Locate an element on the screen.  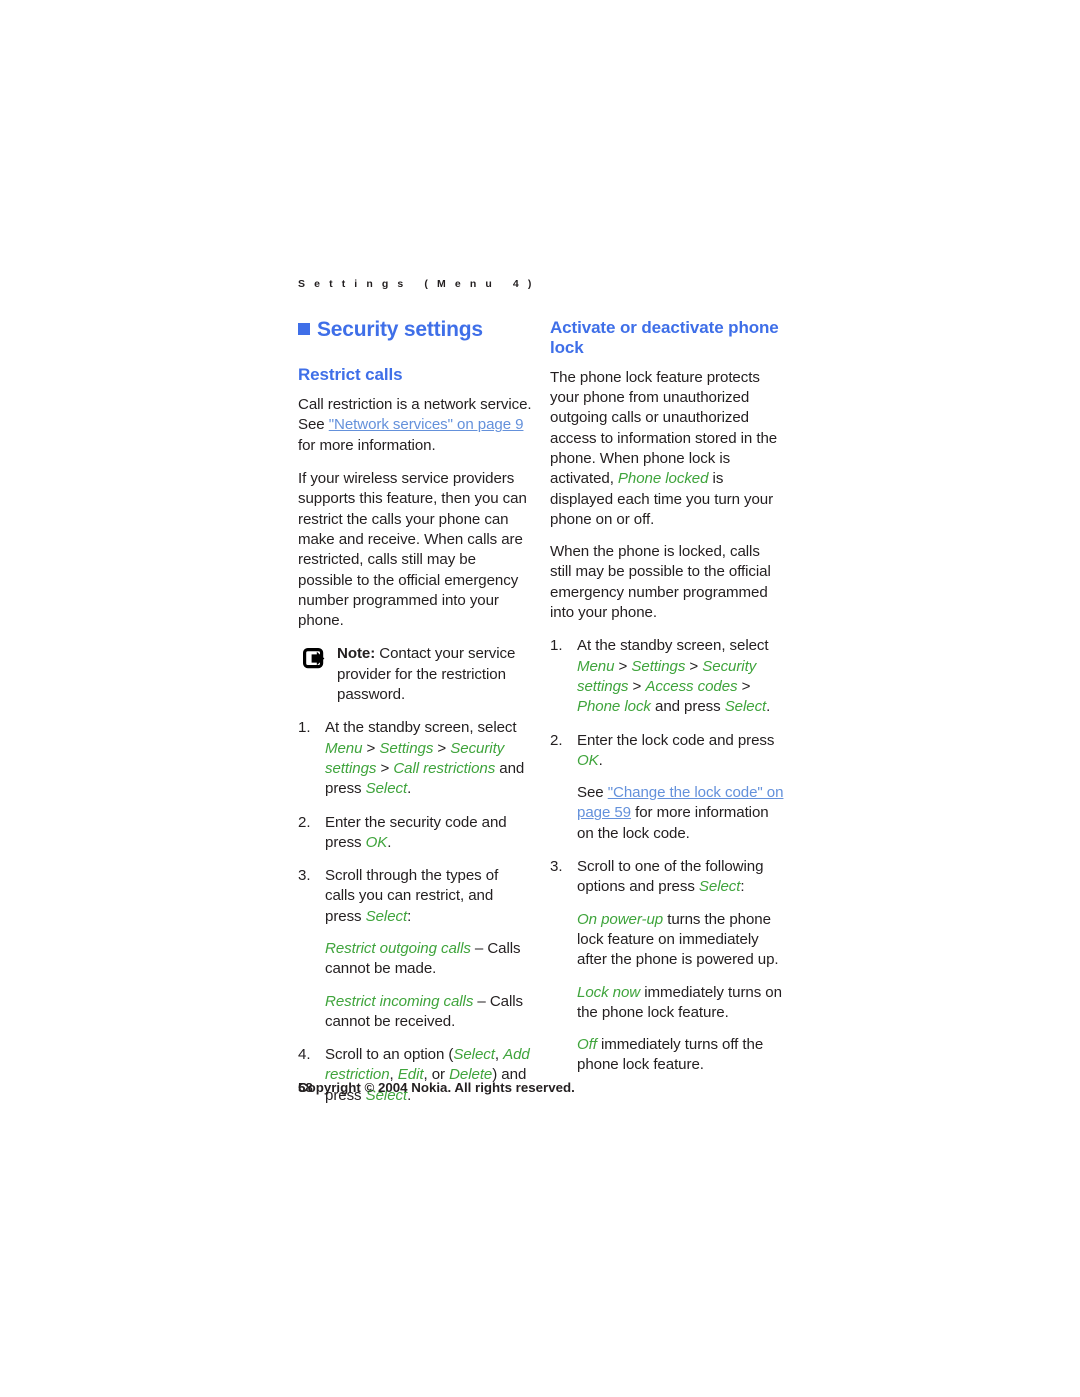
link-network-services-page-9: "Network services" on page 9 is located at coordinates (426, 424).